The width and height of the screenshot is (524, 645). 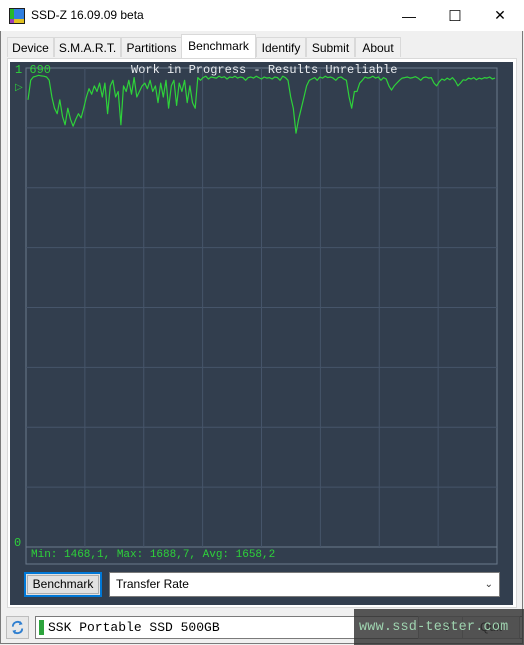 I want to click on refresh-button, so click(x=17, y=627).